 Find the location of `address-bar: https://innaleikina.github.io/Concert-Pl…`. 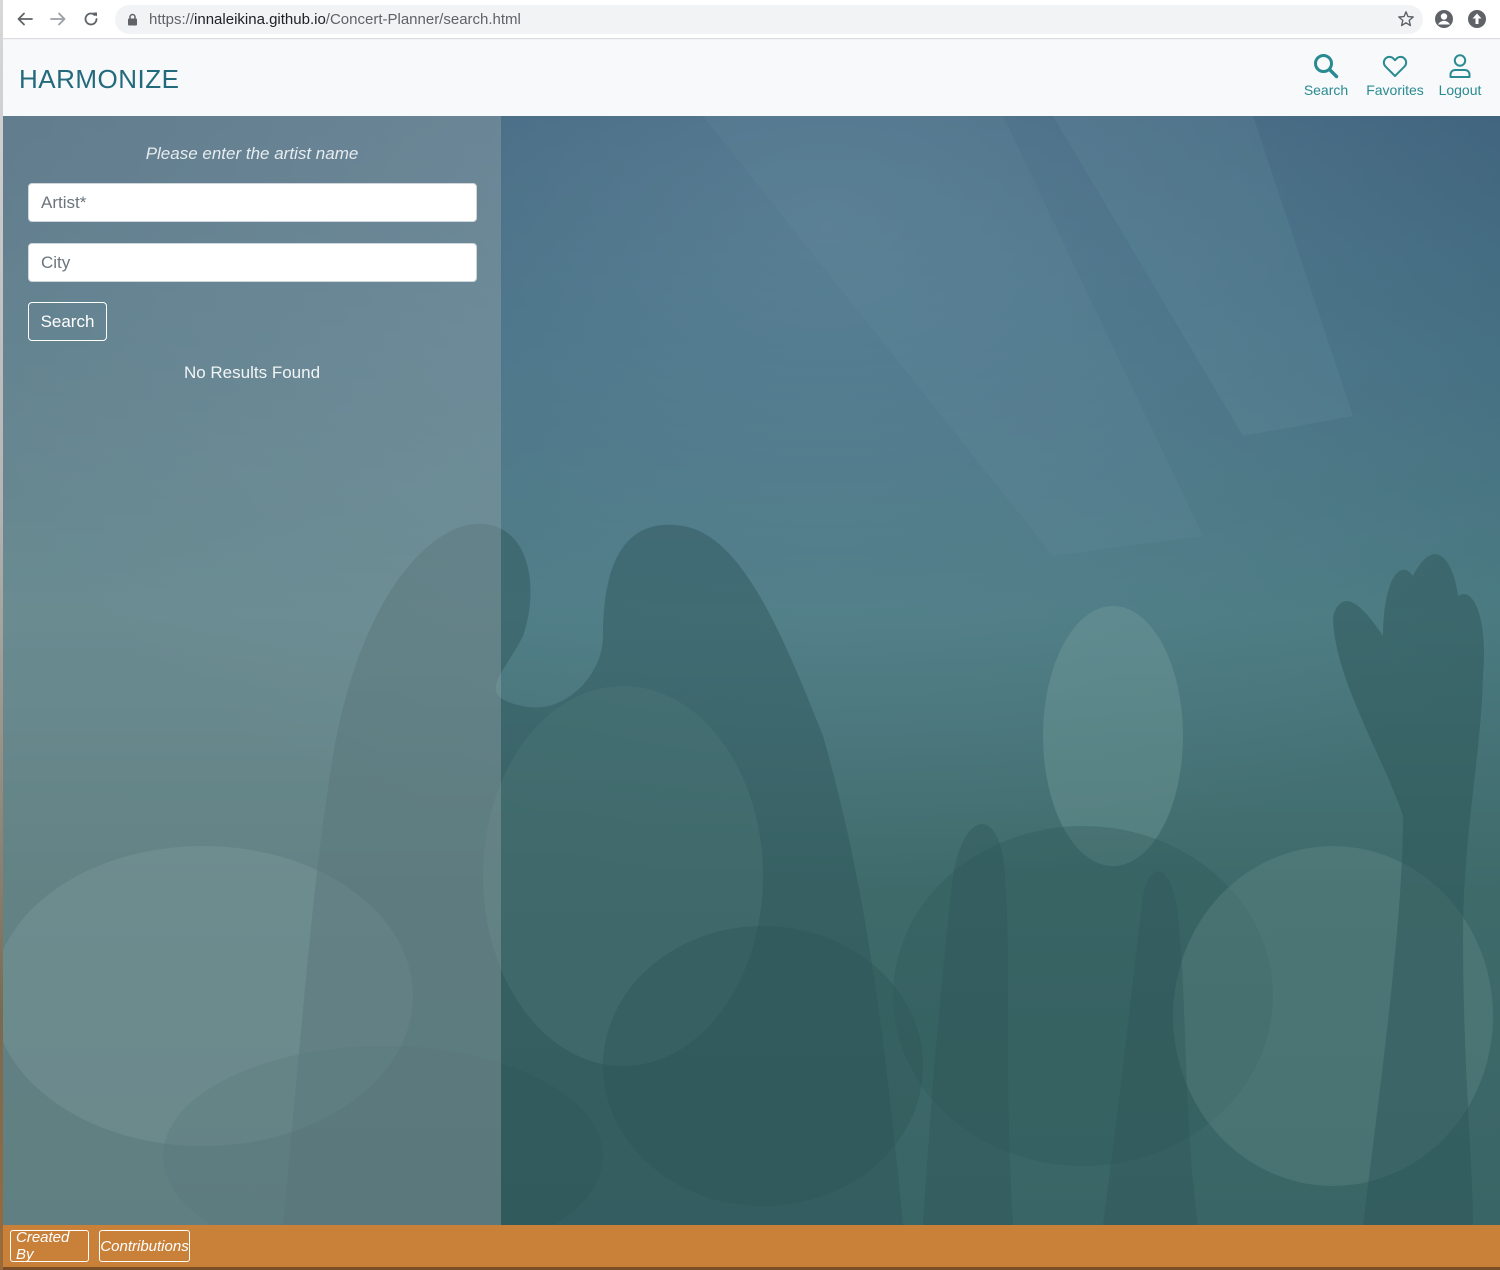

address-bar: https://innaleikina.github.io/Concert-Pl… is located at coordinates (769, 19).